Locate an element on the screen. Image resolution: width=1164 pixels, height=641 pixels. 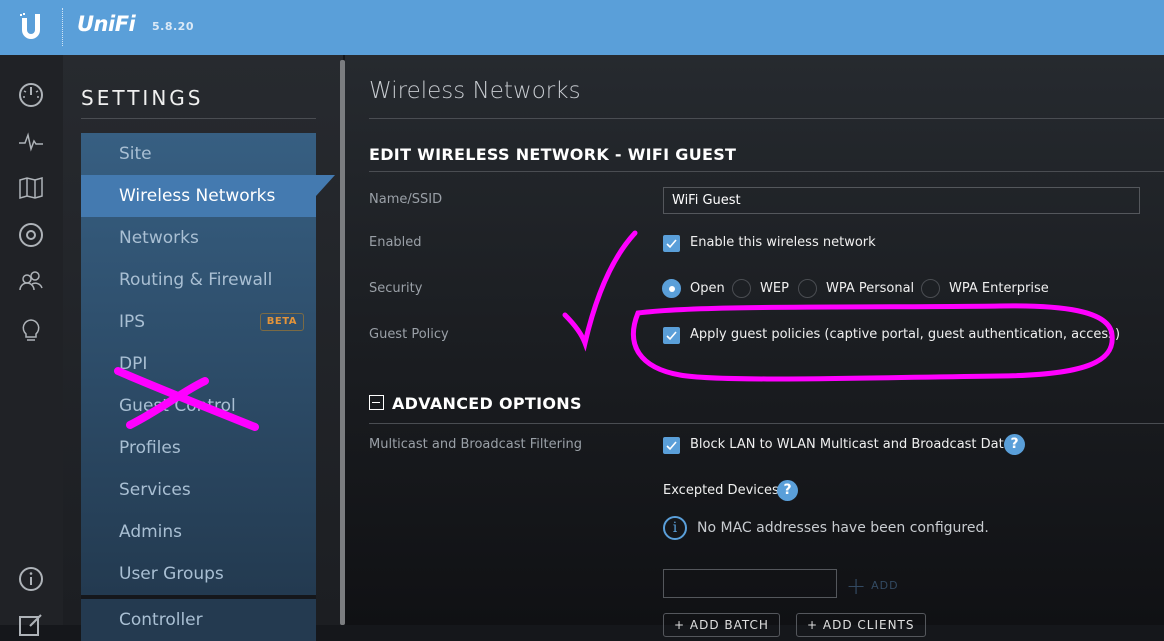
sidebar-item-user-groups: User Groups is located at coordinates (198, 574).